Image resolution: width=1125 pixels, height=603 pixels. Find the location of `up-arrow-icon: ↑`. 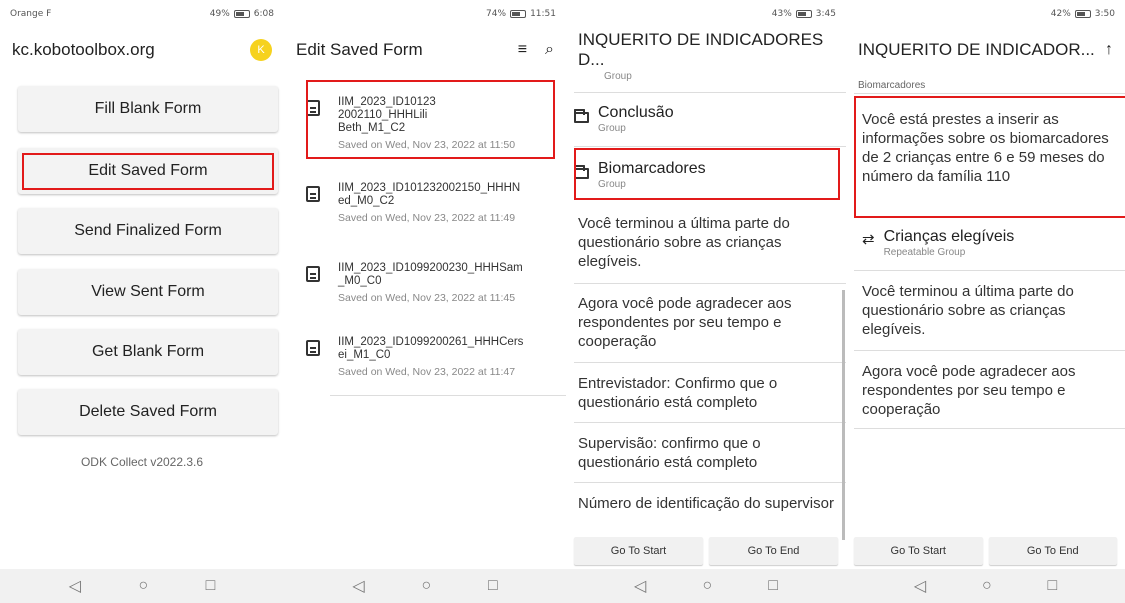

up-arrow-icon: ↑ is located at coordinates (1109, 50).